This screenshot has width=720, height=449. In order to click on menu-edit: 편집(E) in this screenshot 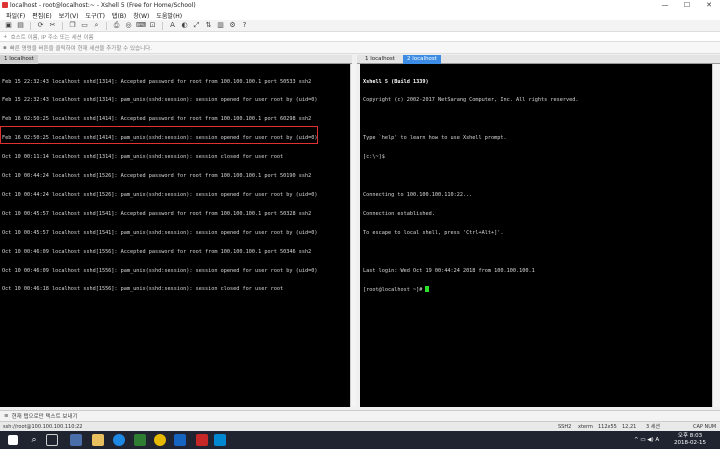, I will do `click(42, 15)`.